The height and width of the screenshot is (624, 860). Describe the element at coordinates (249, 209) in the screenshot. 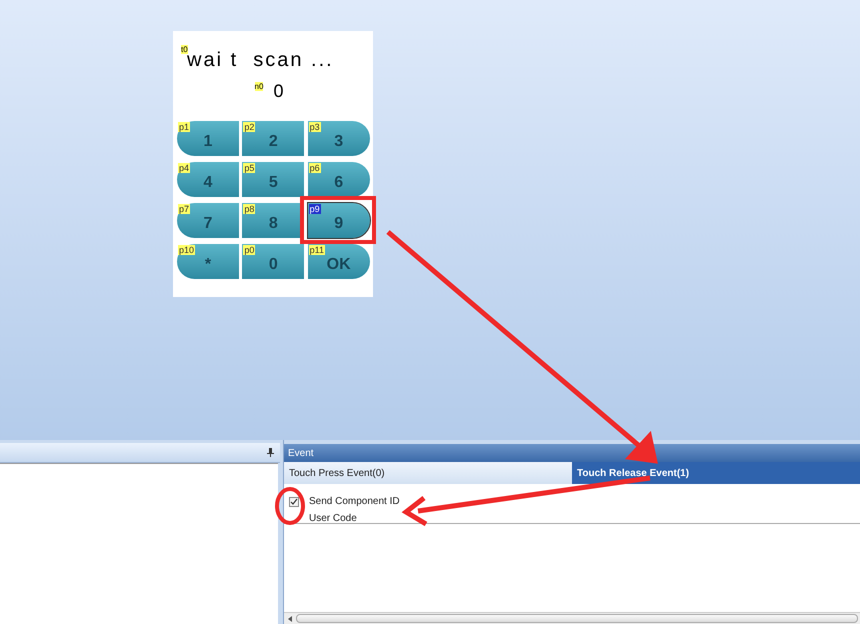

I see `key-tag: p8` at that location.